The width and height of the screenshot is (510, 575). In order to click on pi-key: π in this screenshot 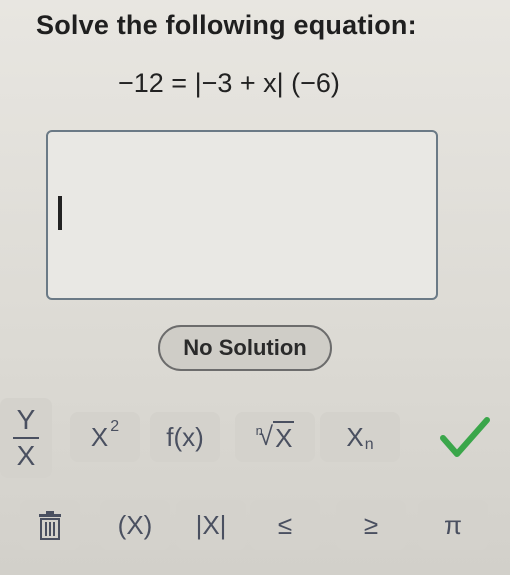, I will do `click(453, 525)`.